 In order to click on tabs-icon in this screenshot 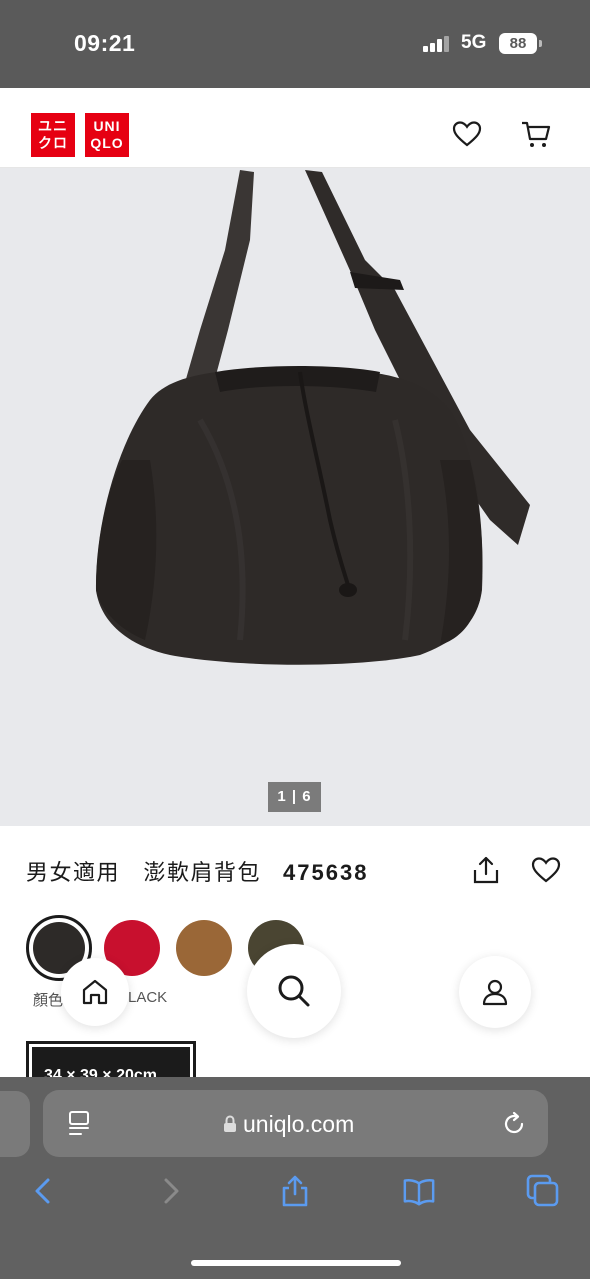, I will do `click(543, 1191)`.